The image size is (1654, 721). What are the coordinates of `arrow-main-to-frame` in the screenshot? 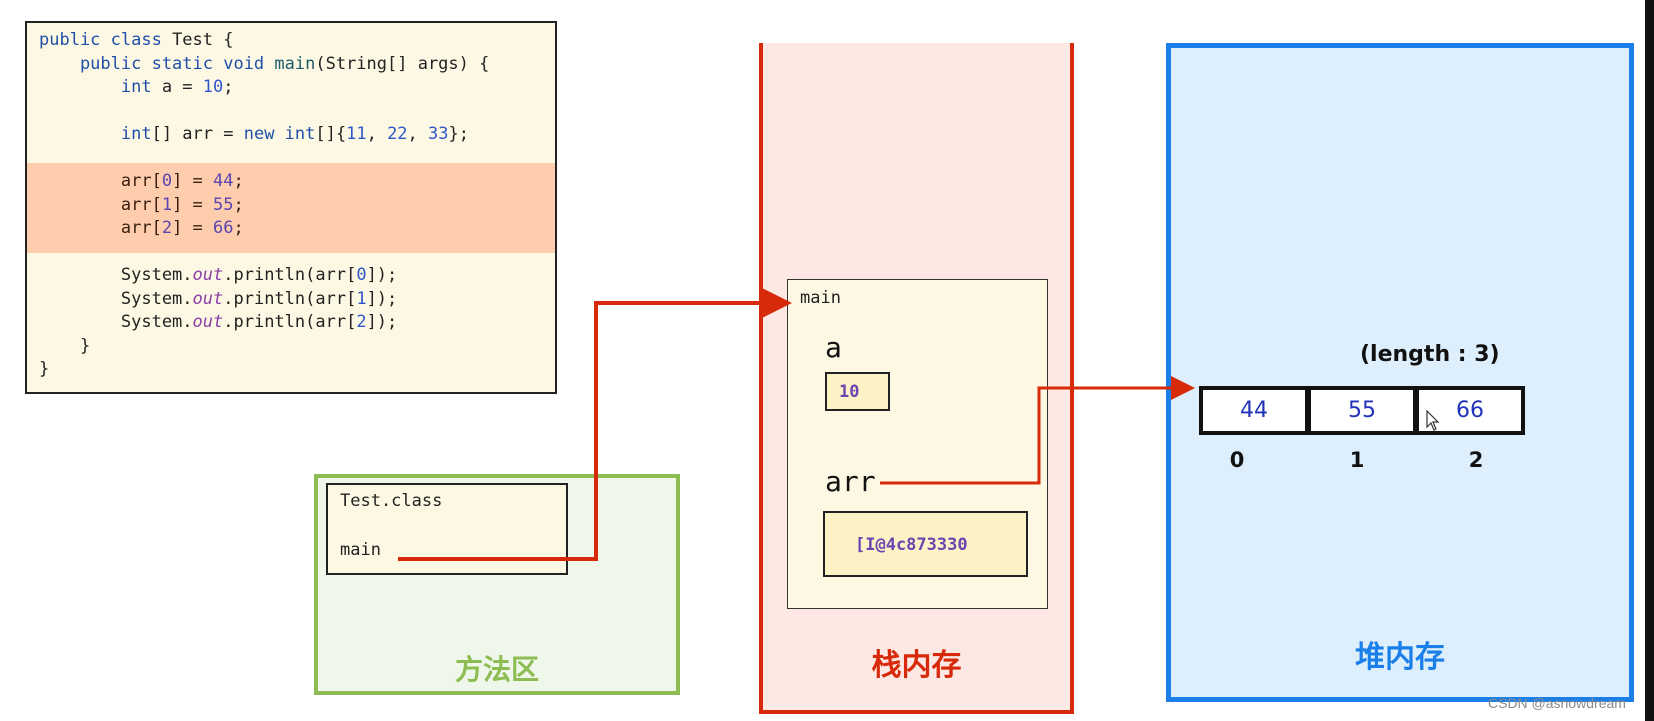 It's located at (595, 424).